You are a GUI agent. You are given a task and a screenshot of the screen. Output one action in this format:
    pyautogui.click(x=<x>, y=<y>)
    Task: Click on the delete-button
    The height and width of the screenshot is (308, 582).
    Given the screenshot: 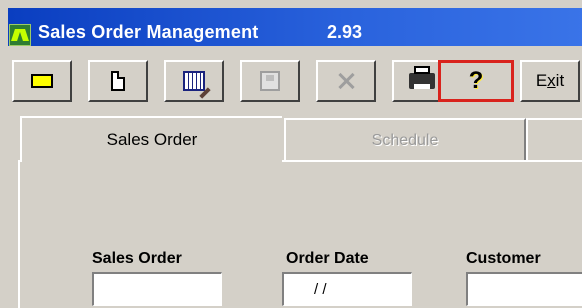 What is the action you would take?
    pyautogui.click(x=346, y=81)
    